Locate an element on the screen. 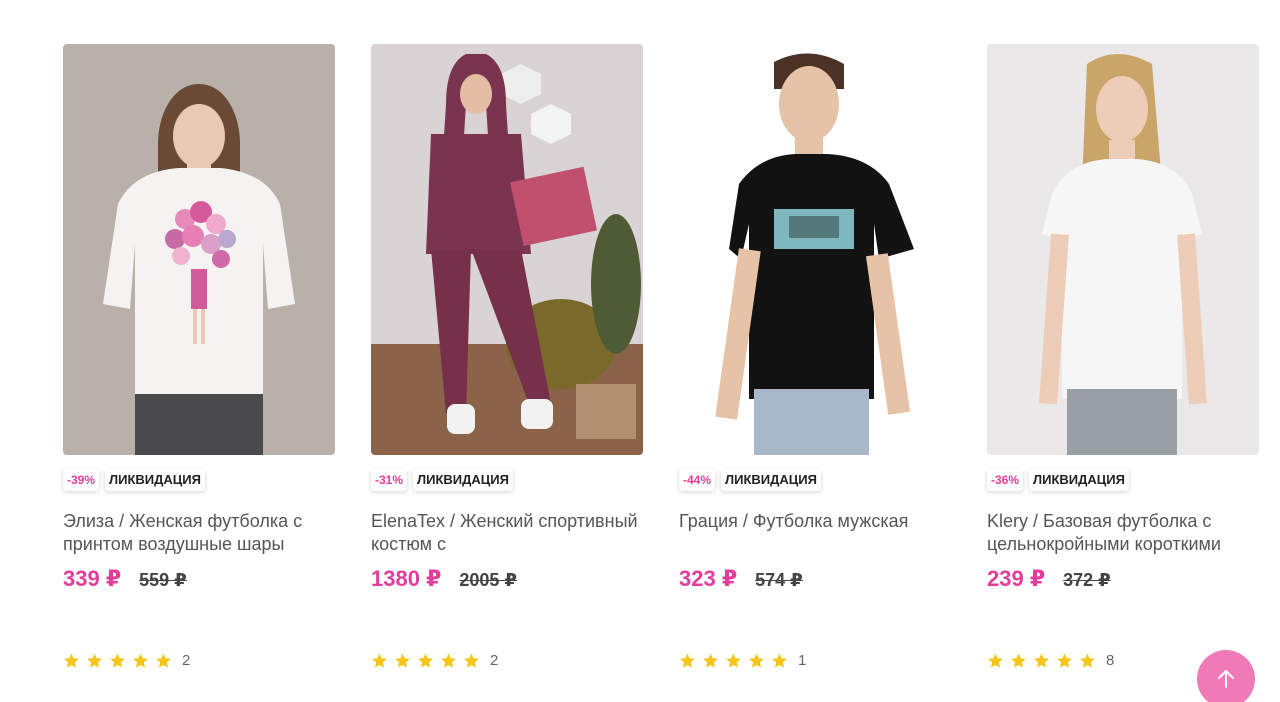  scroll-to-top-button is located at coordinates (1226, 676).